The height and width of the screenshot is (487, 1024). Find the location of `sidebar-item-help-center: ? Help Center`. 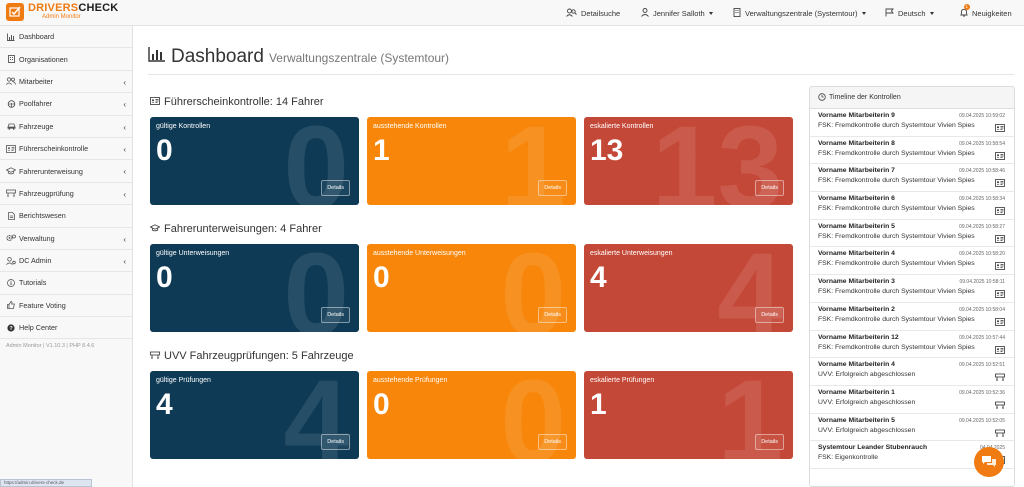

sidebar-item-help-center: ? Help Center is located at coordinates (66, 328).